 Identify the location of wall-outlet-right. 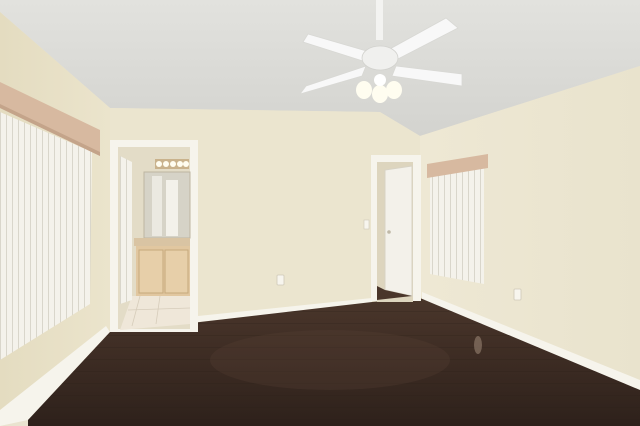
(517, 294).